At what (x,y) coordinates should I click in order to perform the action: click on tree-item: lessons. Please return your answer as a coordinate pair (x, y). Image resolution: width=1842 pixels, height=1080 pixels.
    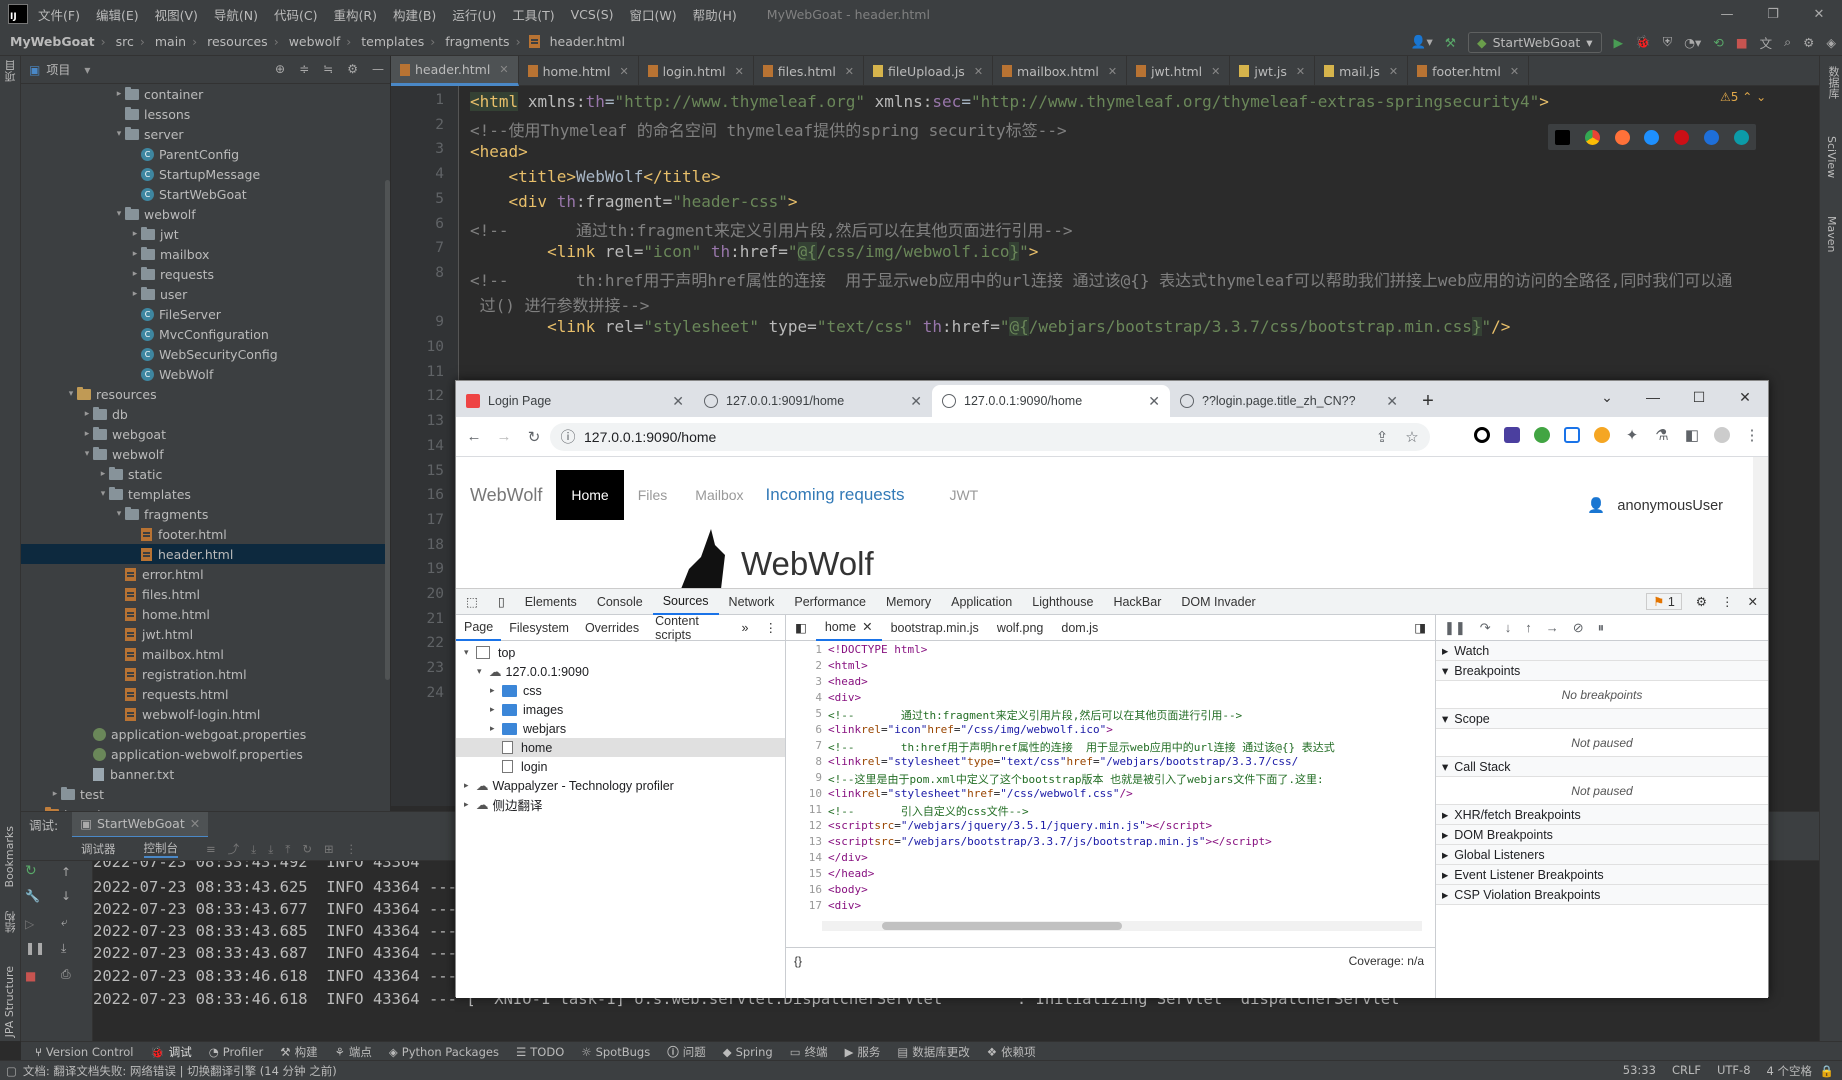
    Looking at the image, I should click on (205, 114).